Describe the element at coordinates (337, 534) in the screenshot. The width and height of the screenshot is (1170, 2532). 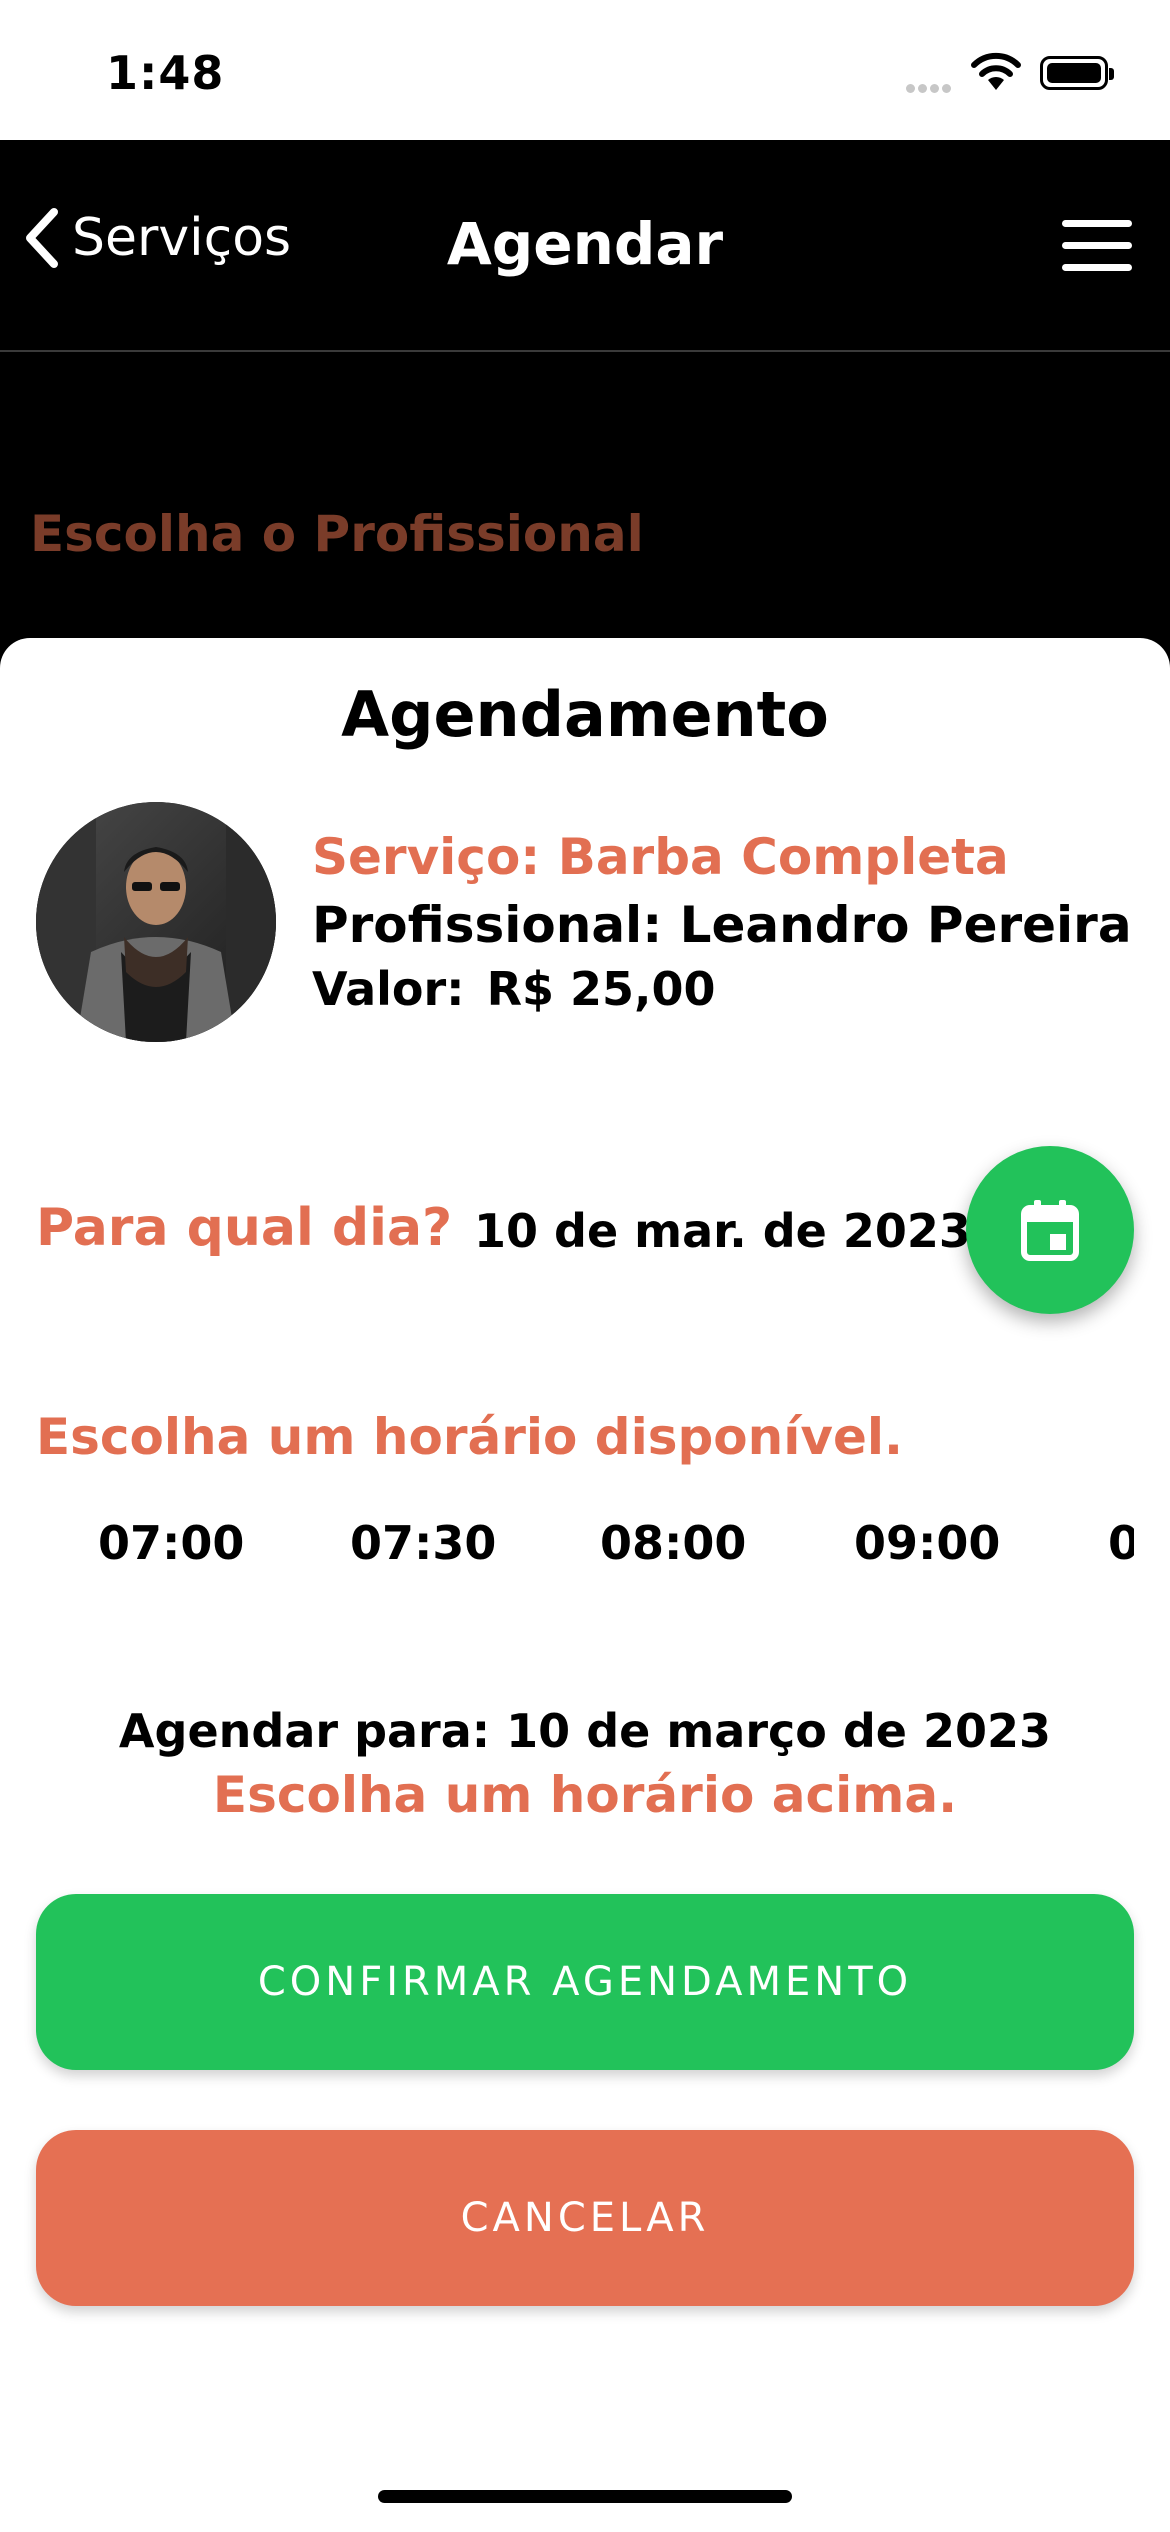
I see `choose-professional-heading: Escolha o Profissional` at that location.